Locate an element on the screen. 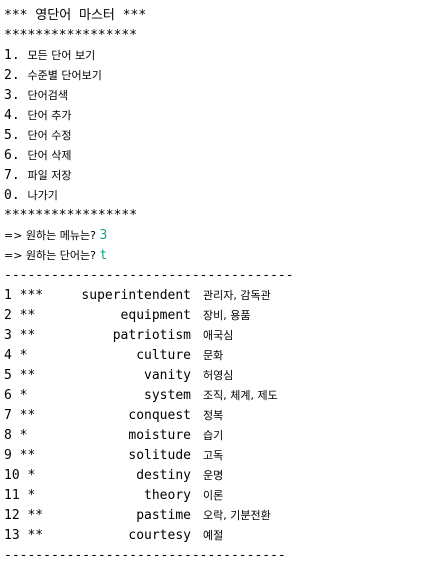  word-korean: 장비, 용품 is located at coordinates (227, 315).